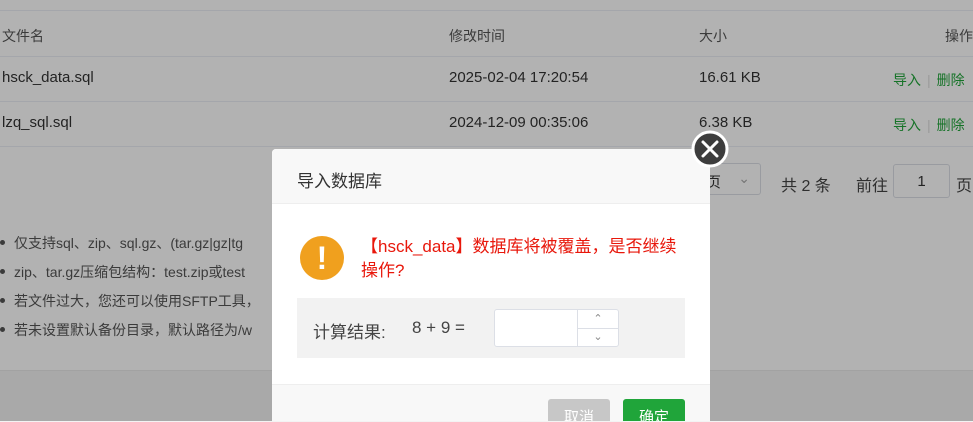 The height and width of the screenshot is (422, 973). What do you see at coordinates (710, 149) in the screenshot?
I see `close-icon` at bounding box center [710, 149].